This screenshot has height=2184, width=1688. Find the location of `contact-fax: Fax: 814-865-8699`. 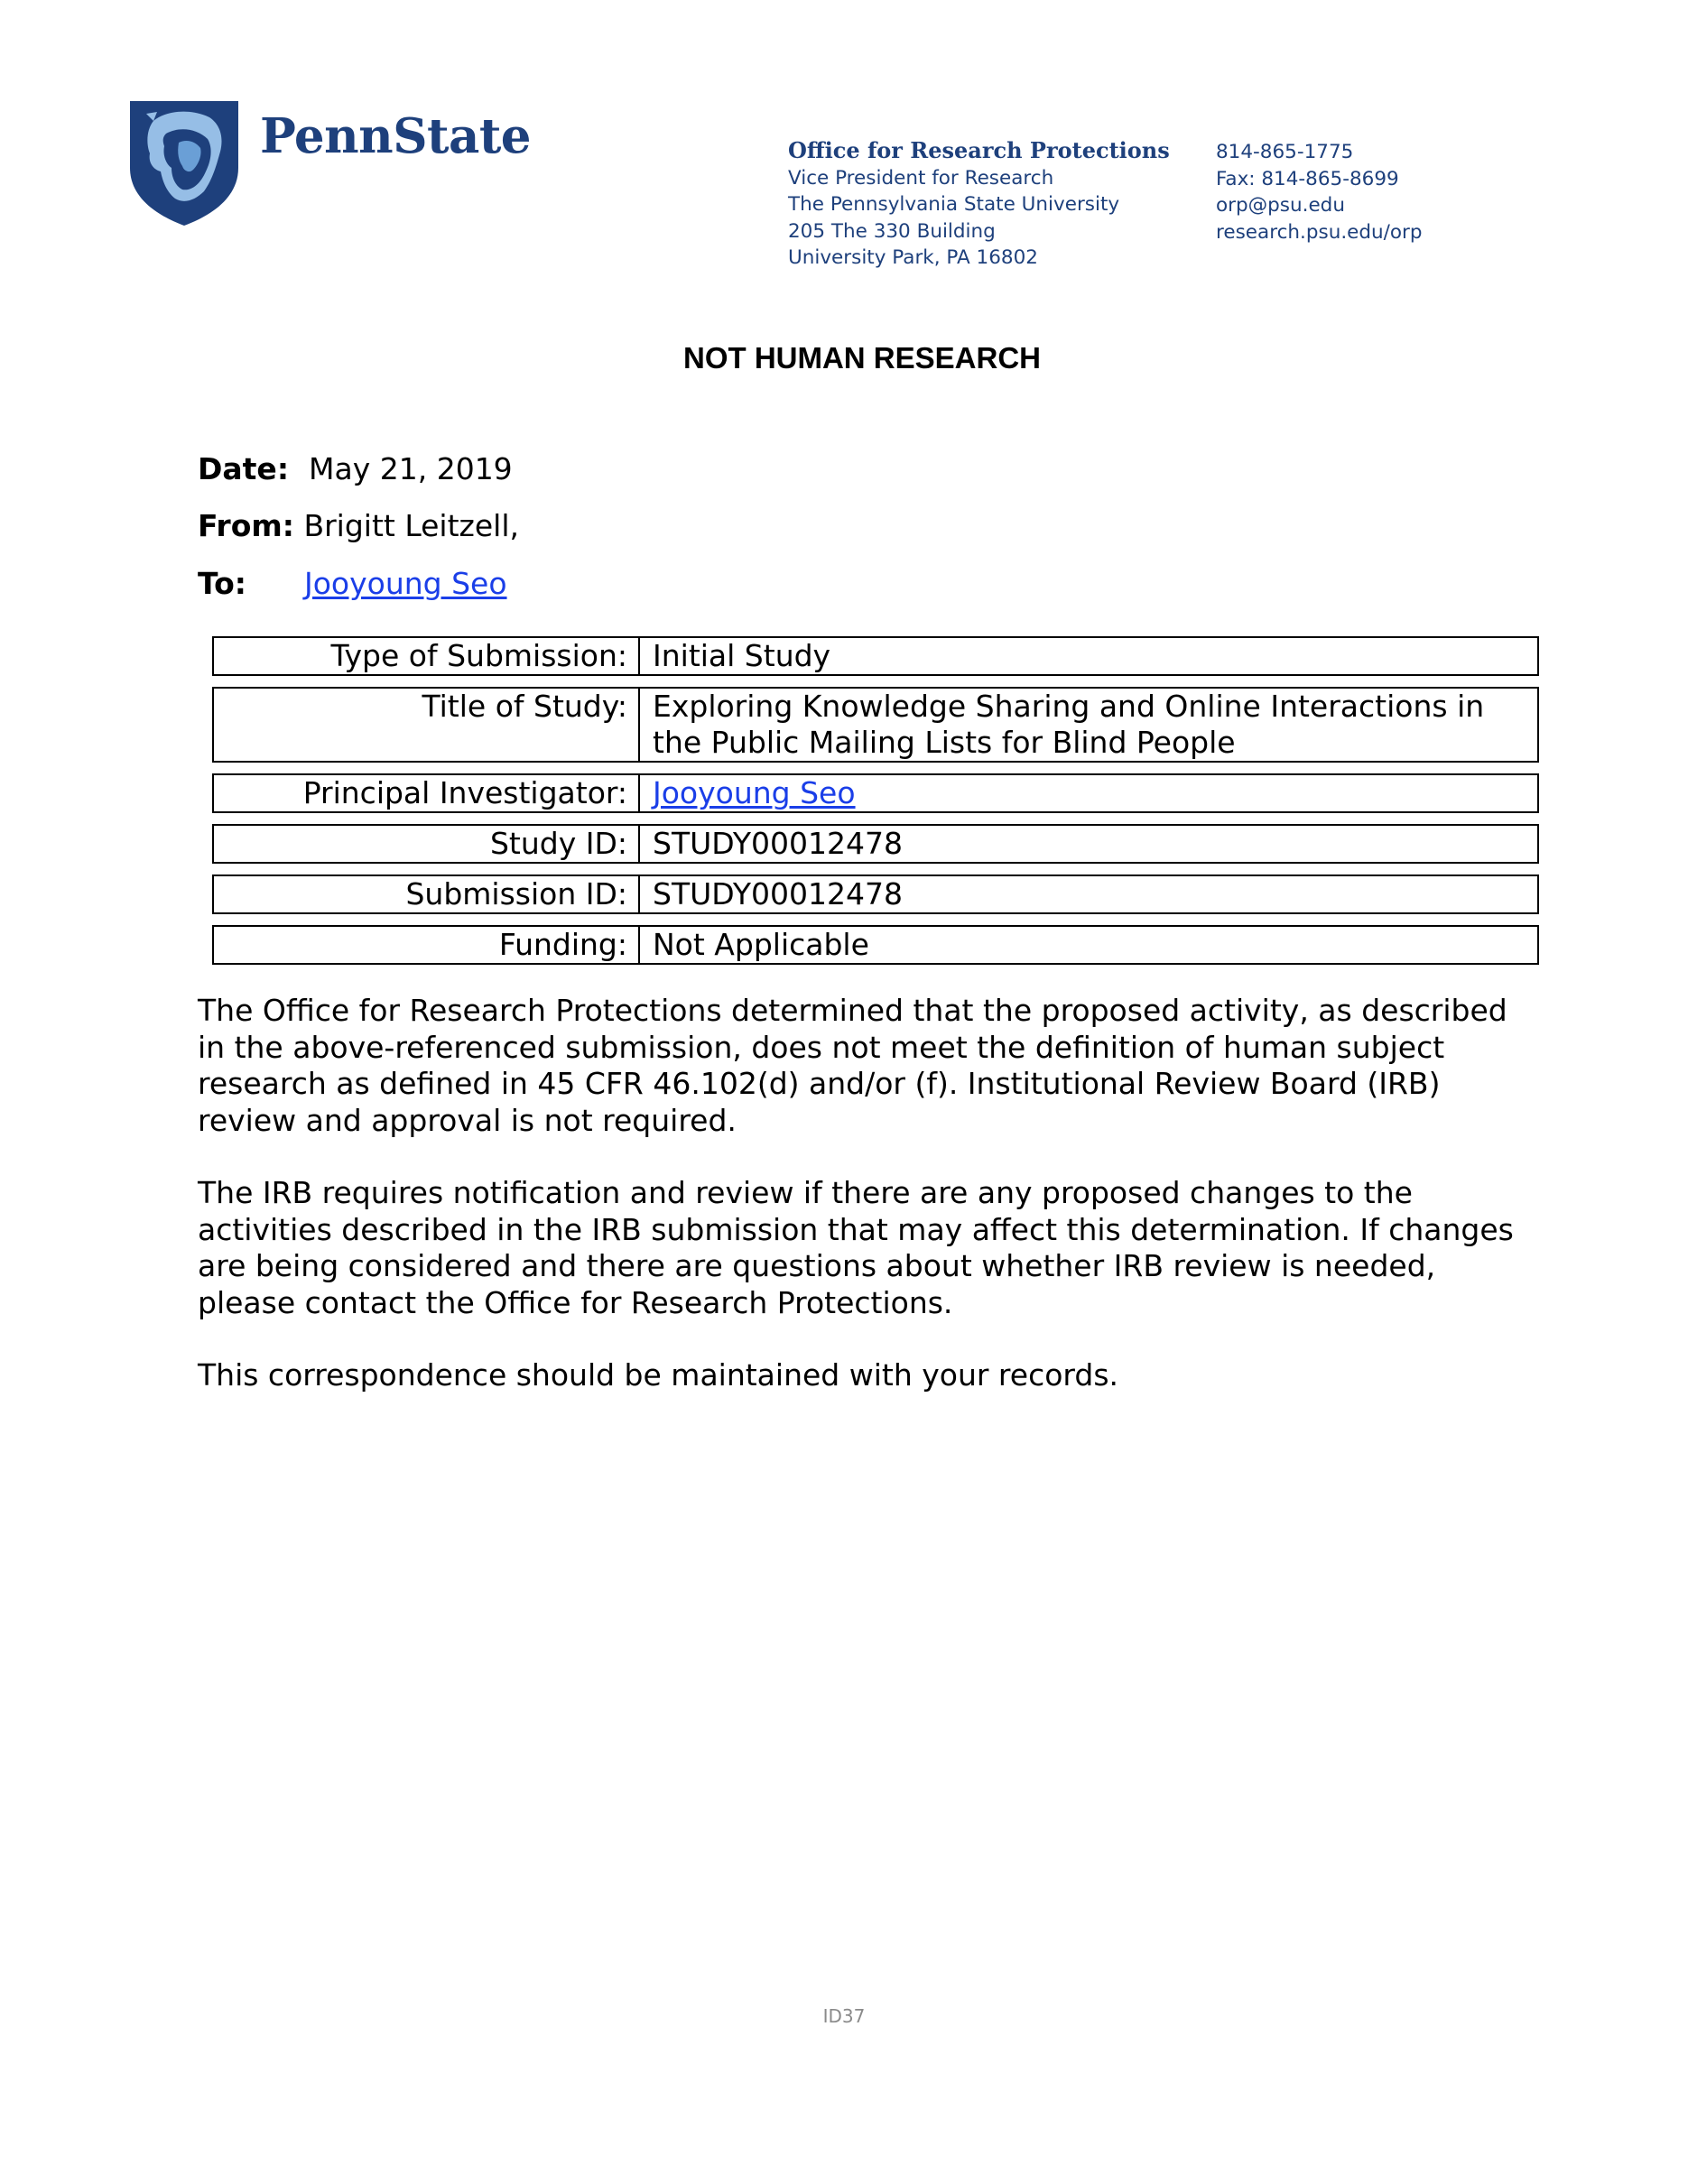

contact-fax: Fax: 814-865-8699 is located at coordinates (1308, 178).